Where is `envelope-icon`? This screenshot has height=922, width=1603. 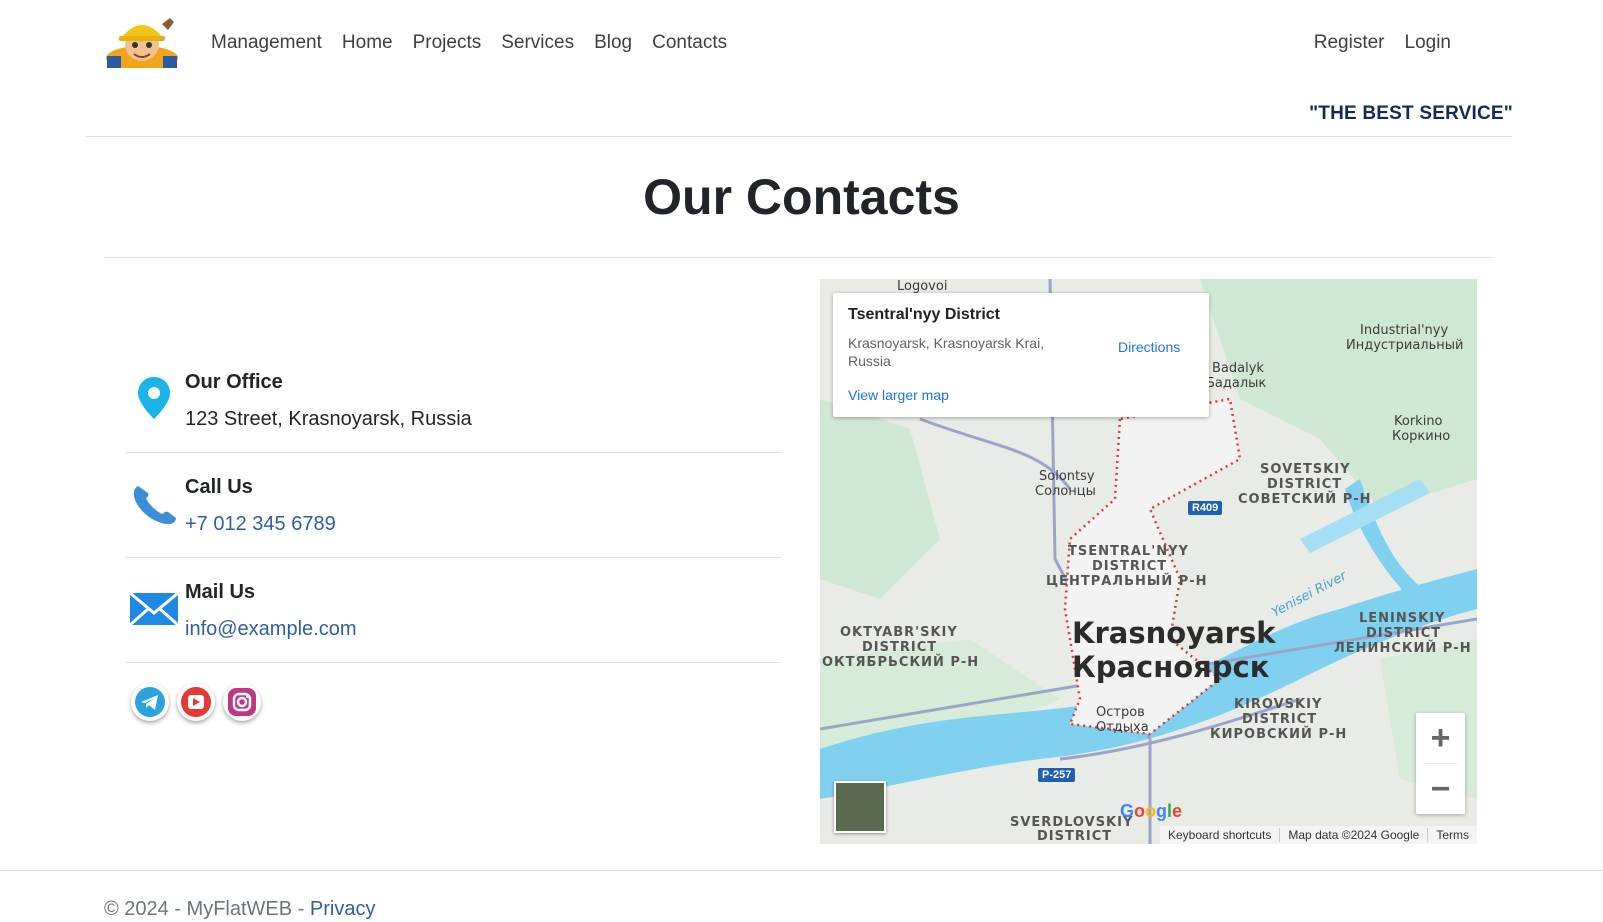
envelope-icon is located at coordinates (154, 615).